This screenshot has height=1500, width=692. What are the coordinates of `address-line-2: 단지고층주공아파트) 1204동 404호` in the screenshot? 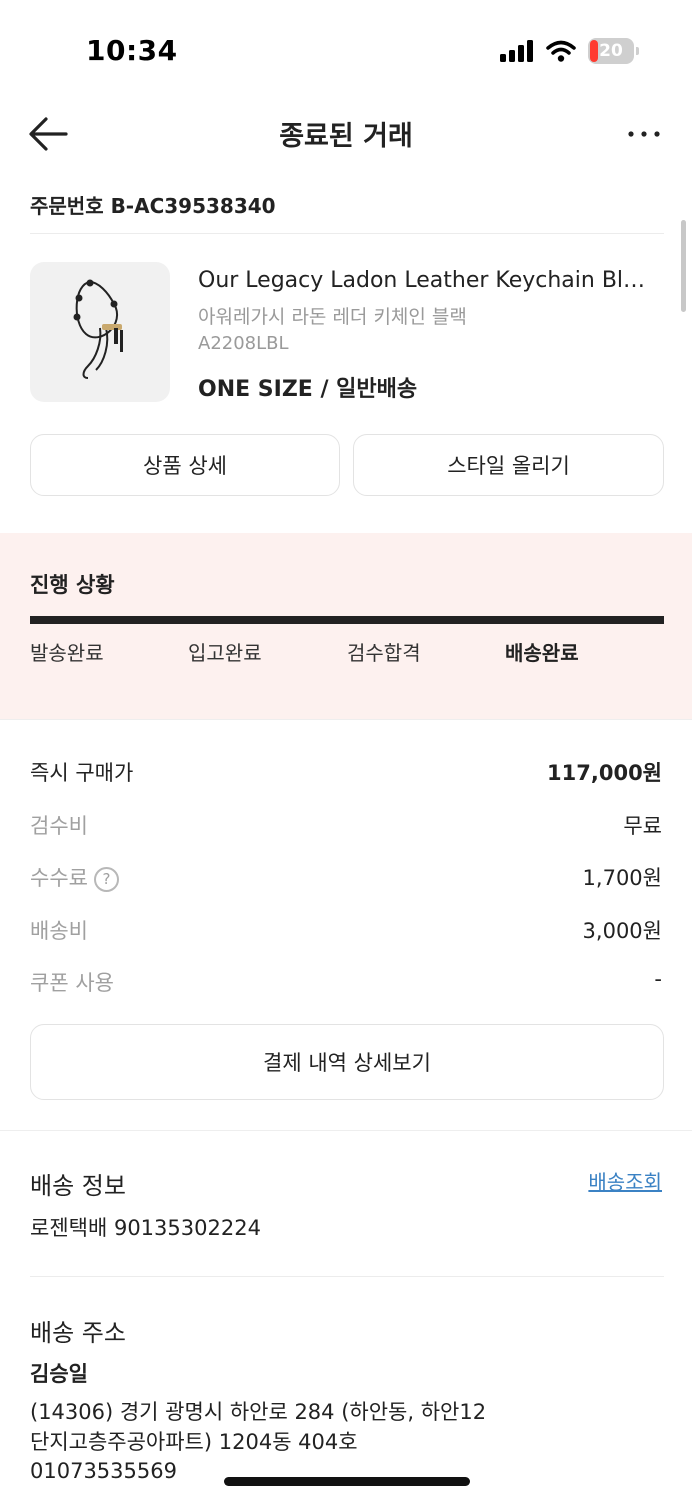 It's located at (194, 1442).